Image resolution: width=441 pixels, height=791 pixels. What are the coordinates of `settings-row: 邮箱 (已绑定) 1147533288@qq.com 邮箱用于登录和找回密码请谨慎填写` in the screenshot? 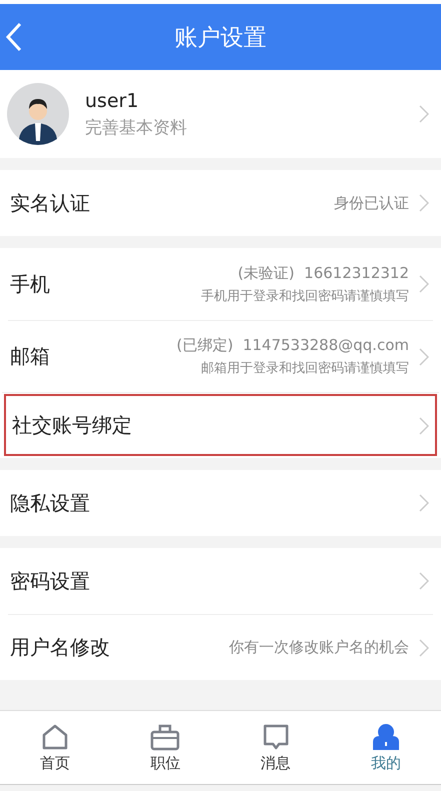 It's located at (220, 356).